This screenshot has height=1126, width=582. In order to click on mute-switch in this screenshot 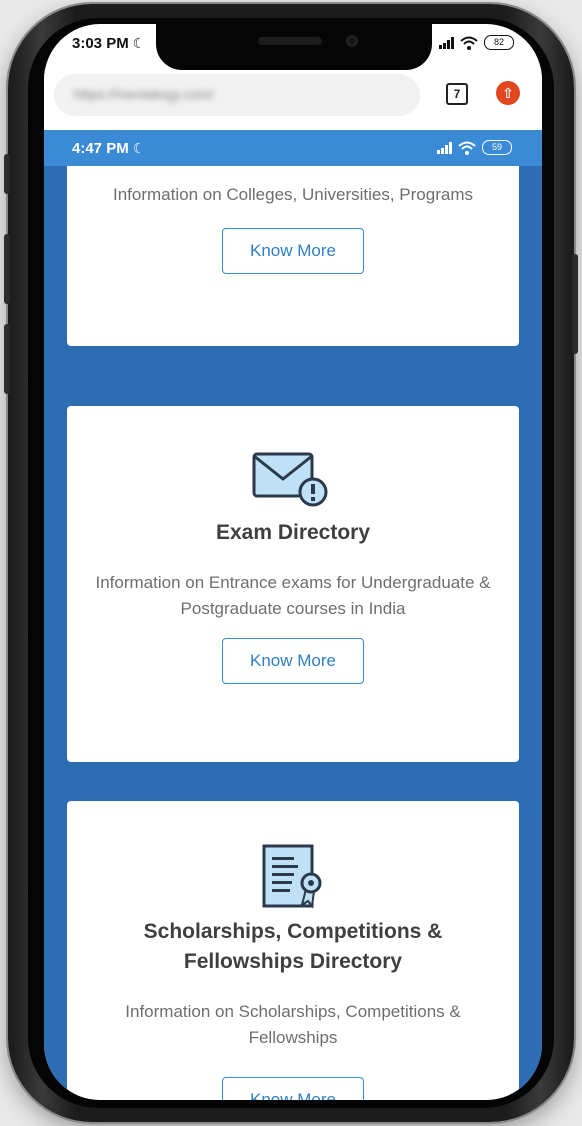, I will do `click(7, 174)`.